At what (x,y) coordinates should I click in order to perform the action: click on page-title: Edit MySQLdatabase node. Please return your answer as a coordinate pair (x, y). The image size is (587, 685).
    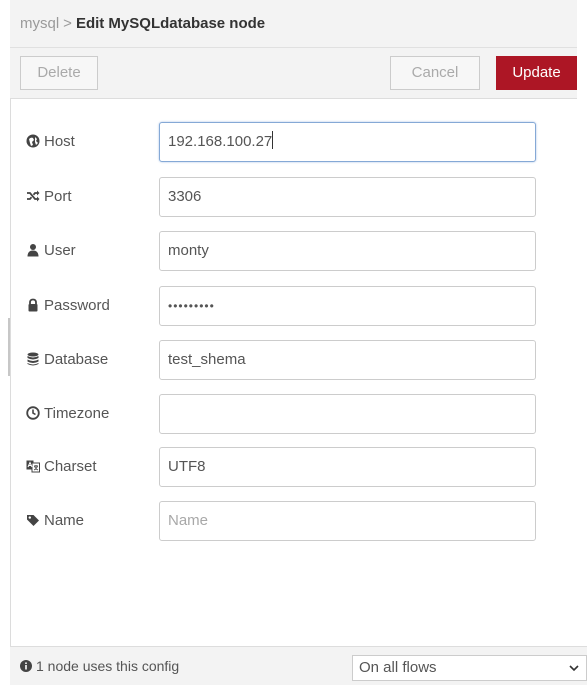
    Looking at the image, I should click on (170, 23).